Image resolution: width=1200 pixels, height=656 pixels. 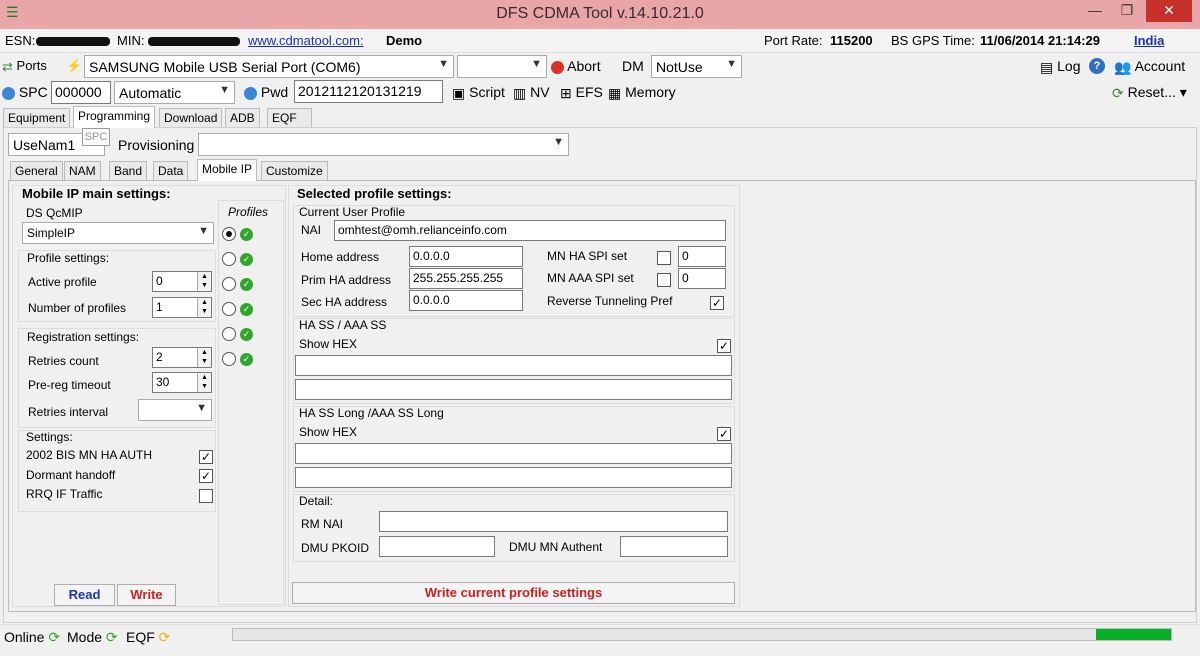 I want to click on tab-band: Band, so click(x=128, y=171).